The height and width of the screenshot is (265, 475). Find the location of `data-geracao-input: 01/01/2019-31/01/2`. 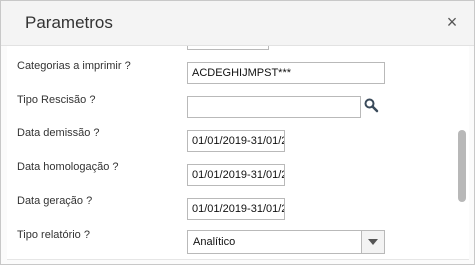

data-geracao-input: 01/01/2019-31/01/2 is located at coordinates (236, 209).